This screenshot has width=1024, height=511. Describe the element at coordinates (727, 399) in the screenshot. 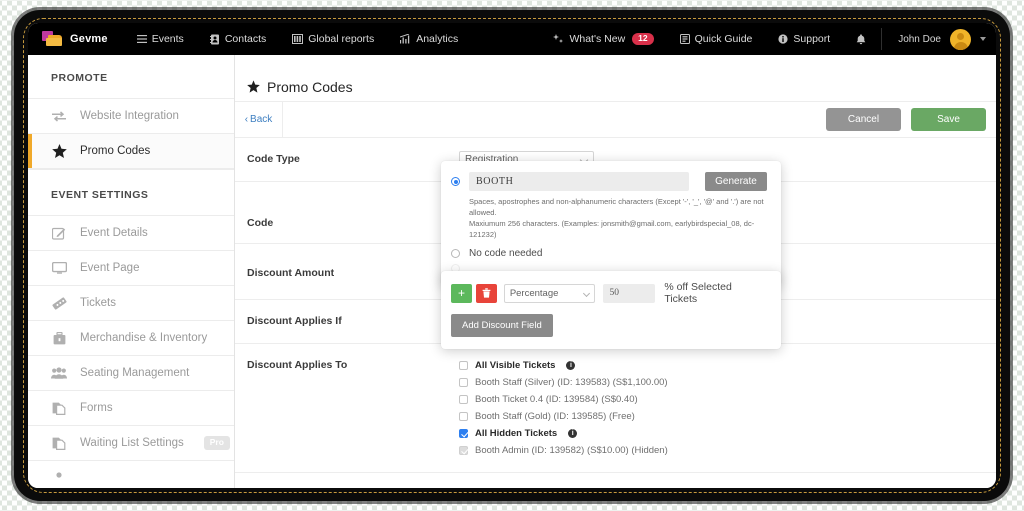

I see `list-item: Booth Ticket 0.4 (ID: 139584) (S$0.40)` at that location.